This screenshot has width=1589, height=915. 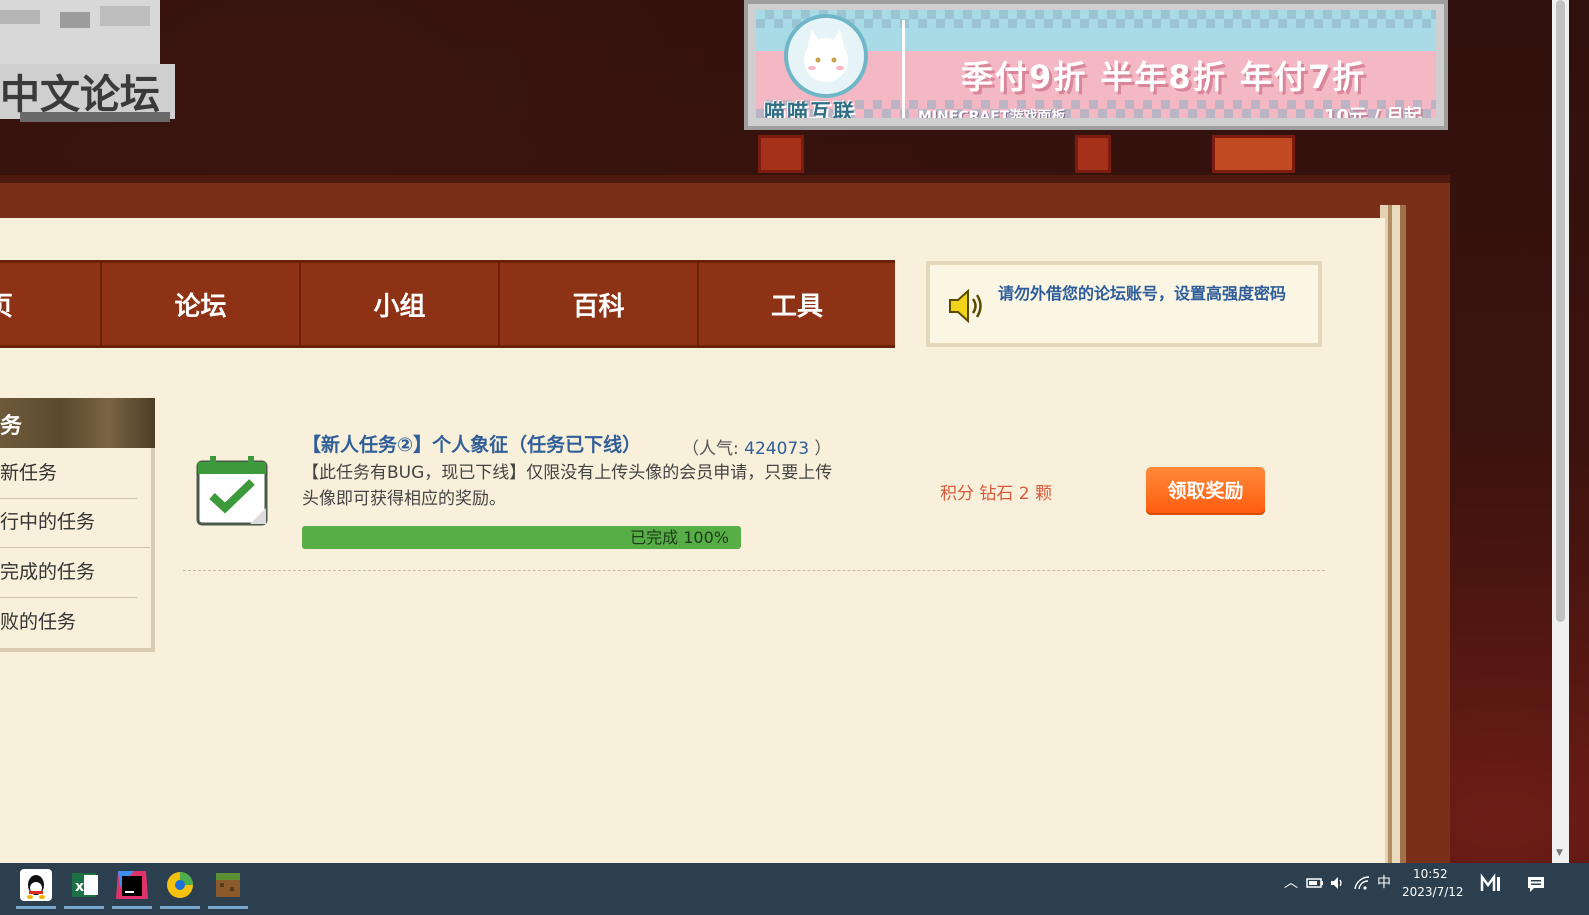 I want to click on nav-item-group: 小组, so click(x=398, y=304).